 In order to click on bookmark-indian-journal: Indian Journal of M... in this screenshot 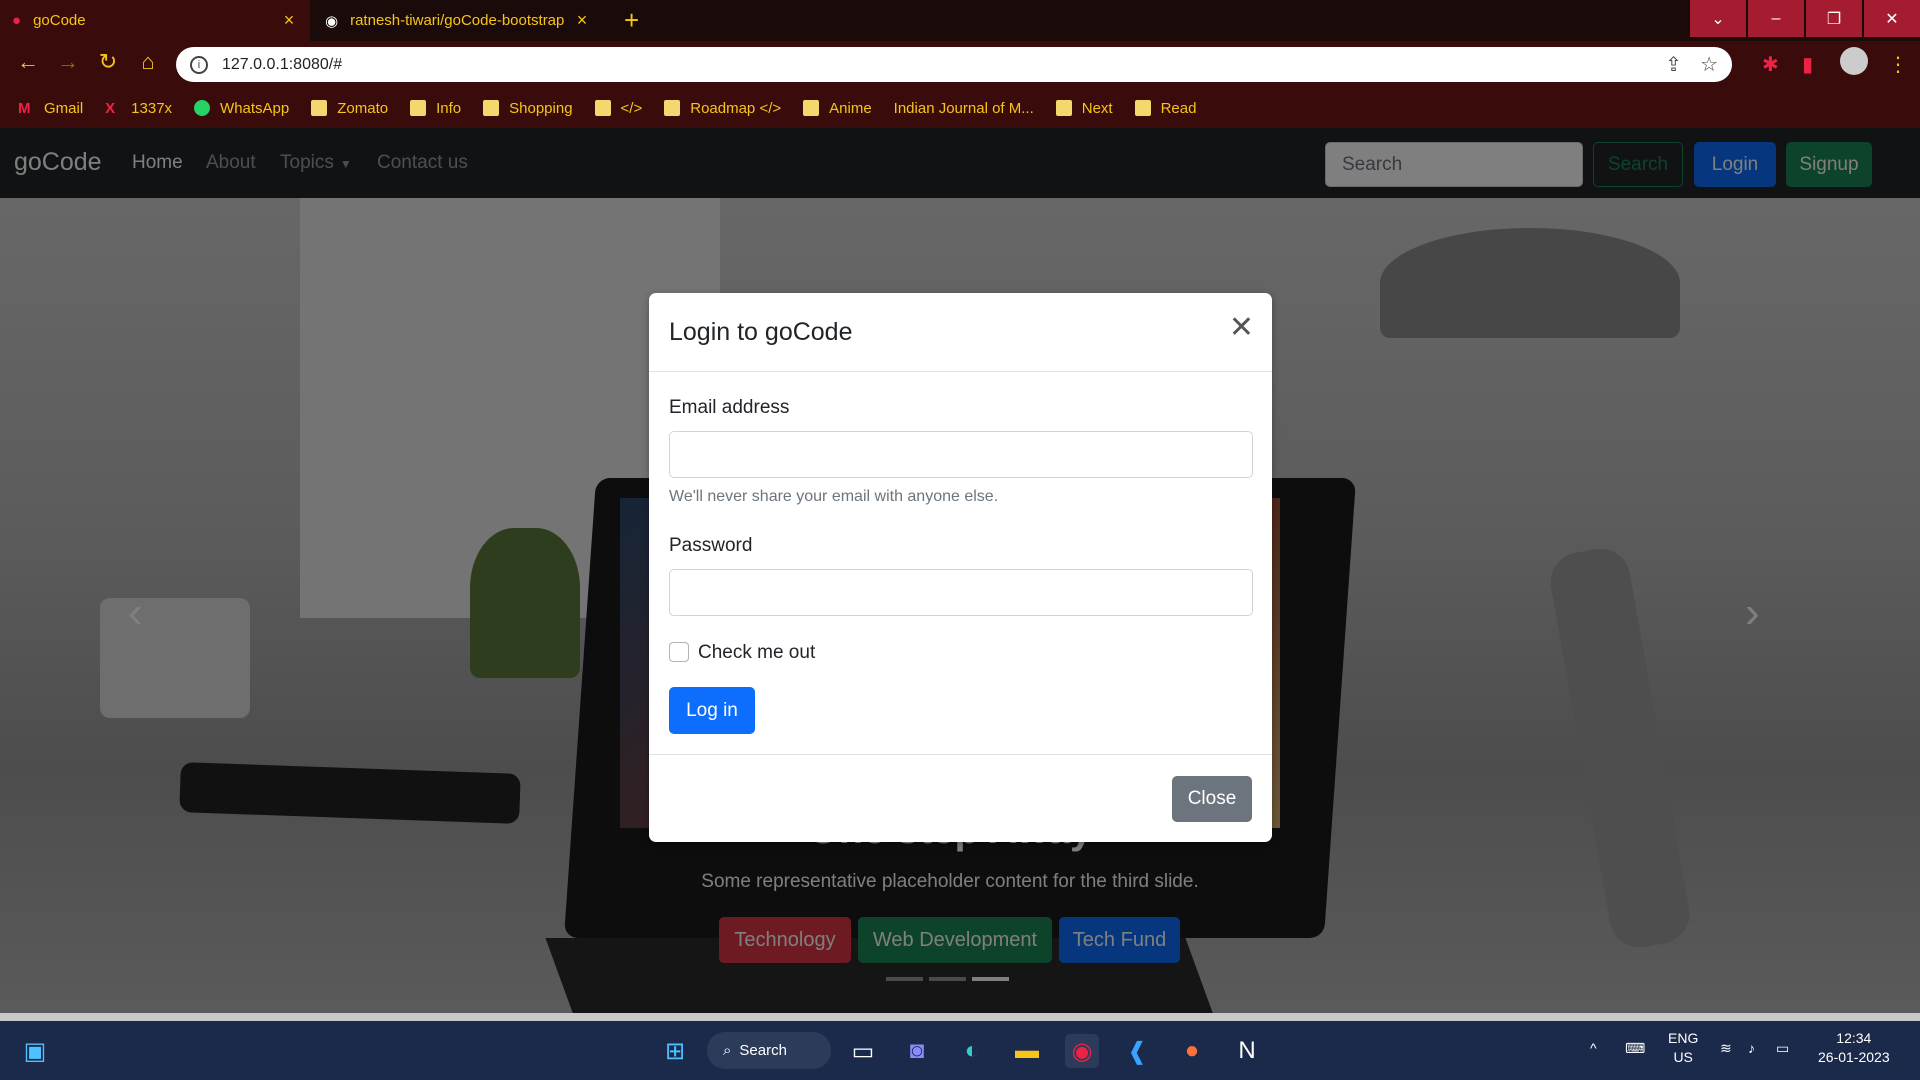, I will do `click(964, 108)`.